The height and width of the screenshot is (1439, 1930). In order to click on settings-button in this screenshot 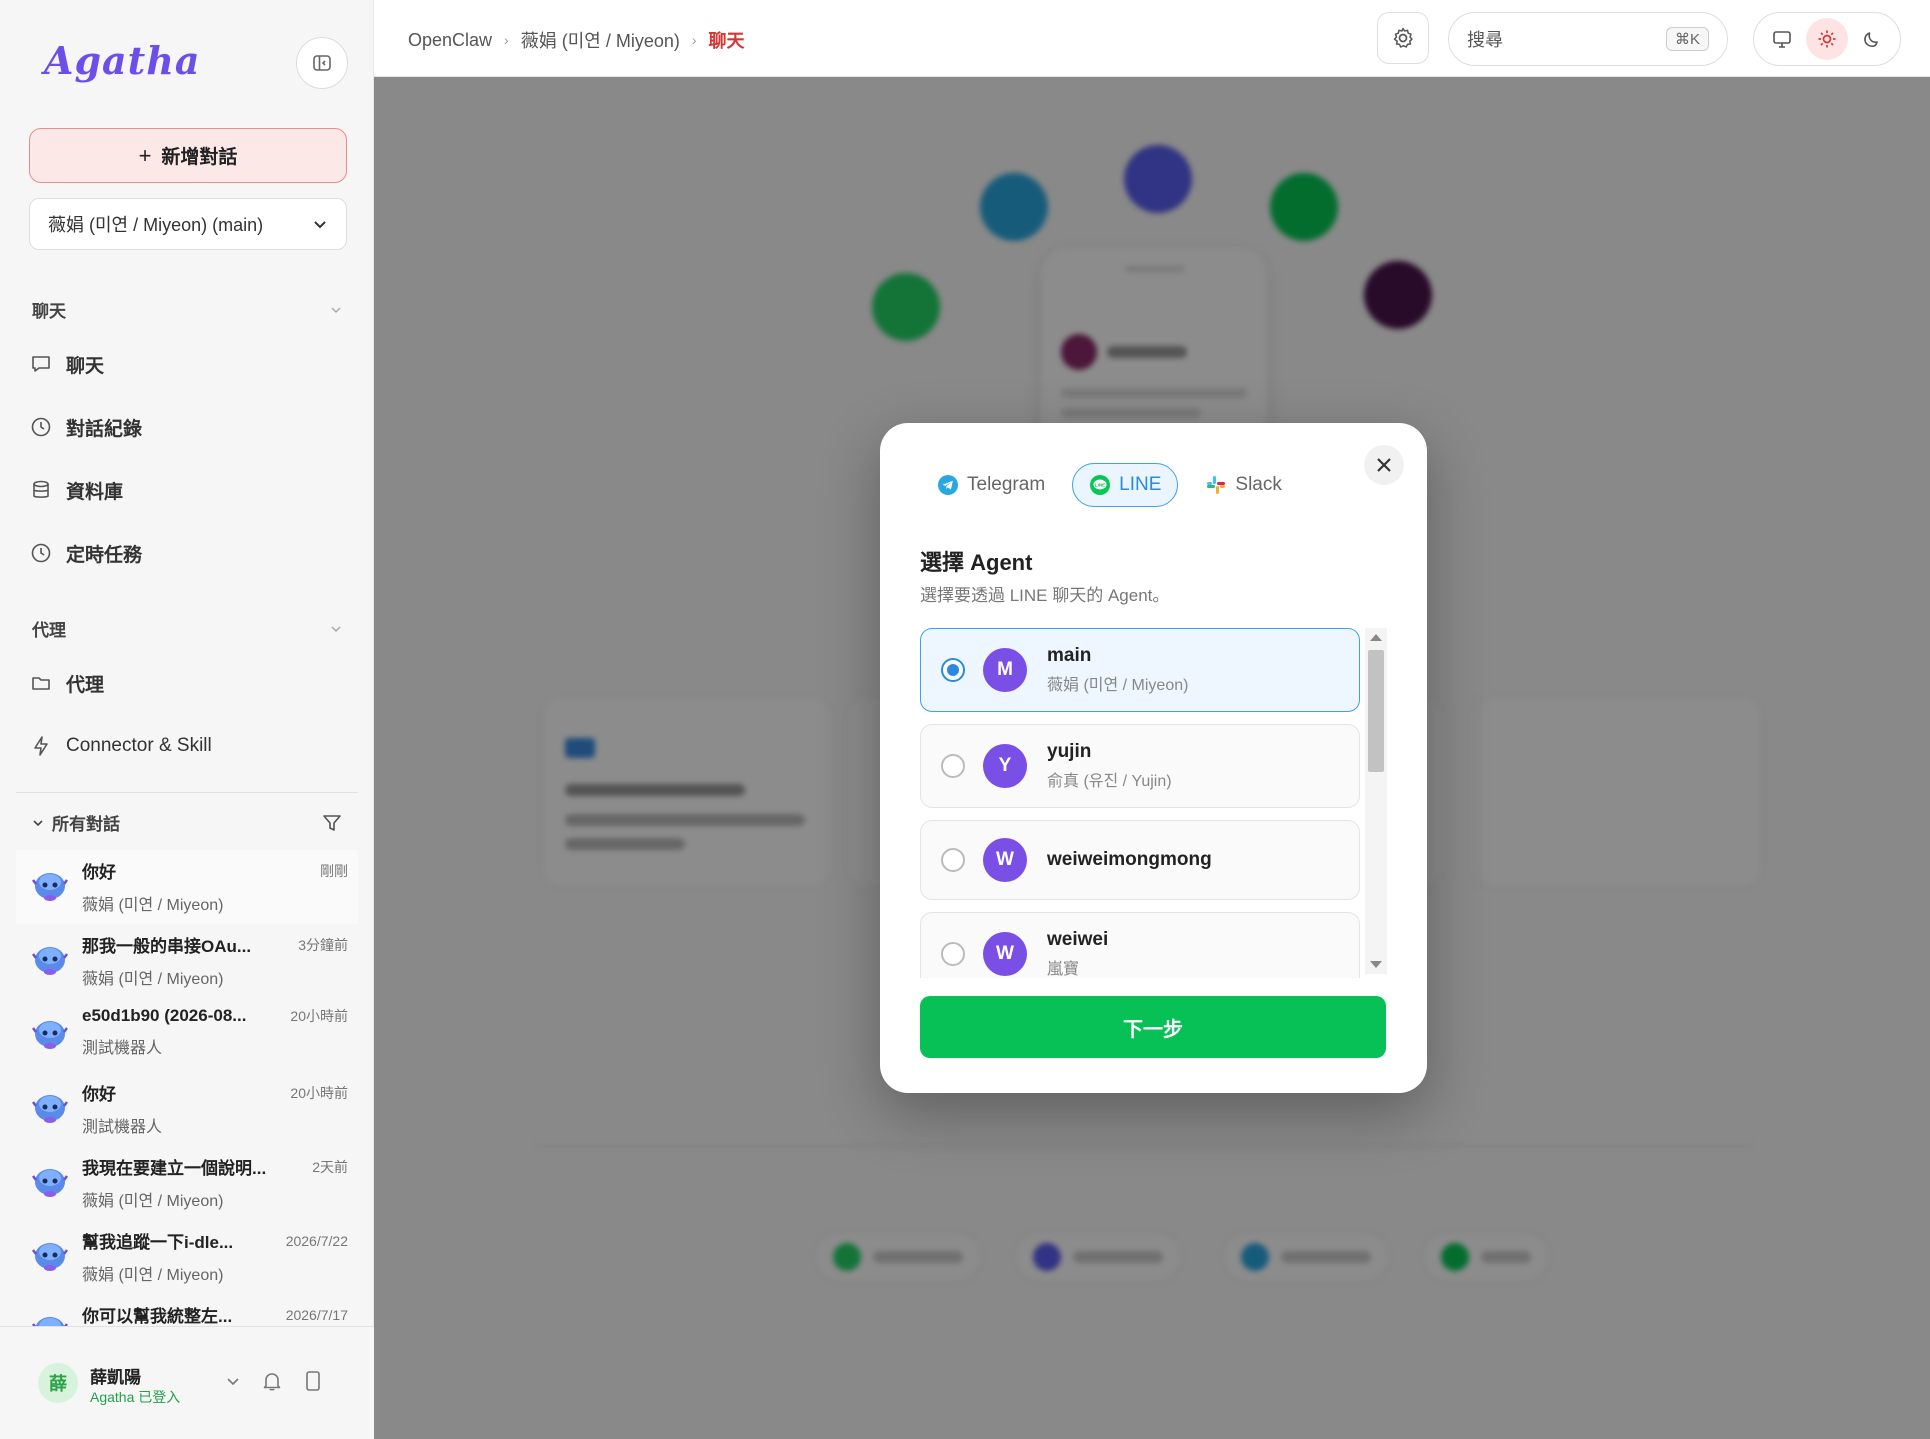, I will do `click(1403, 38)`.